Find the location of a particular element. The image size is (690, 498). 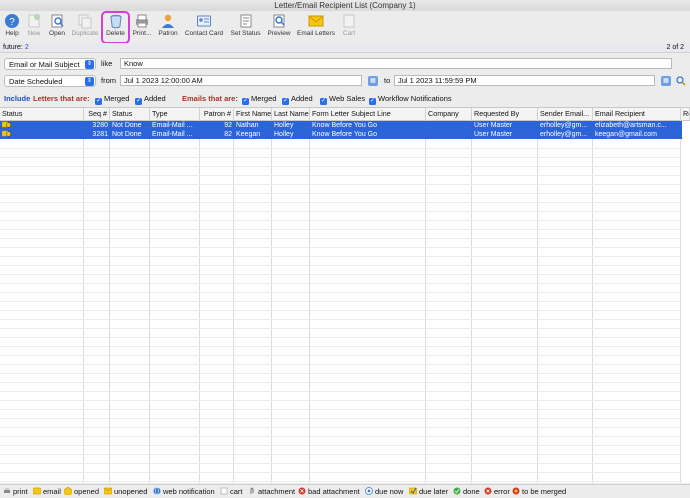

column-header: Seq # is located at coordinates (97, 114).